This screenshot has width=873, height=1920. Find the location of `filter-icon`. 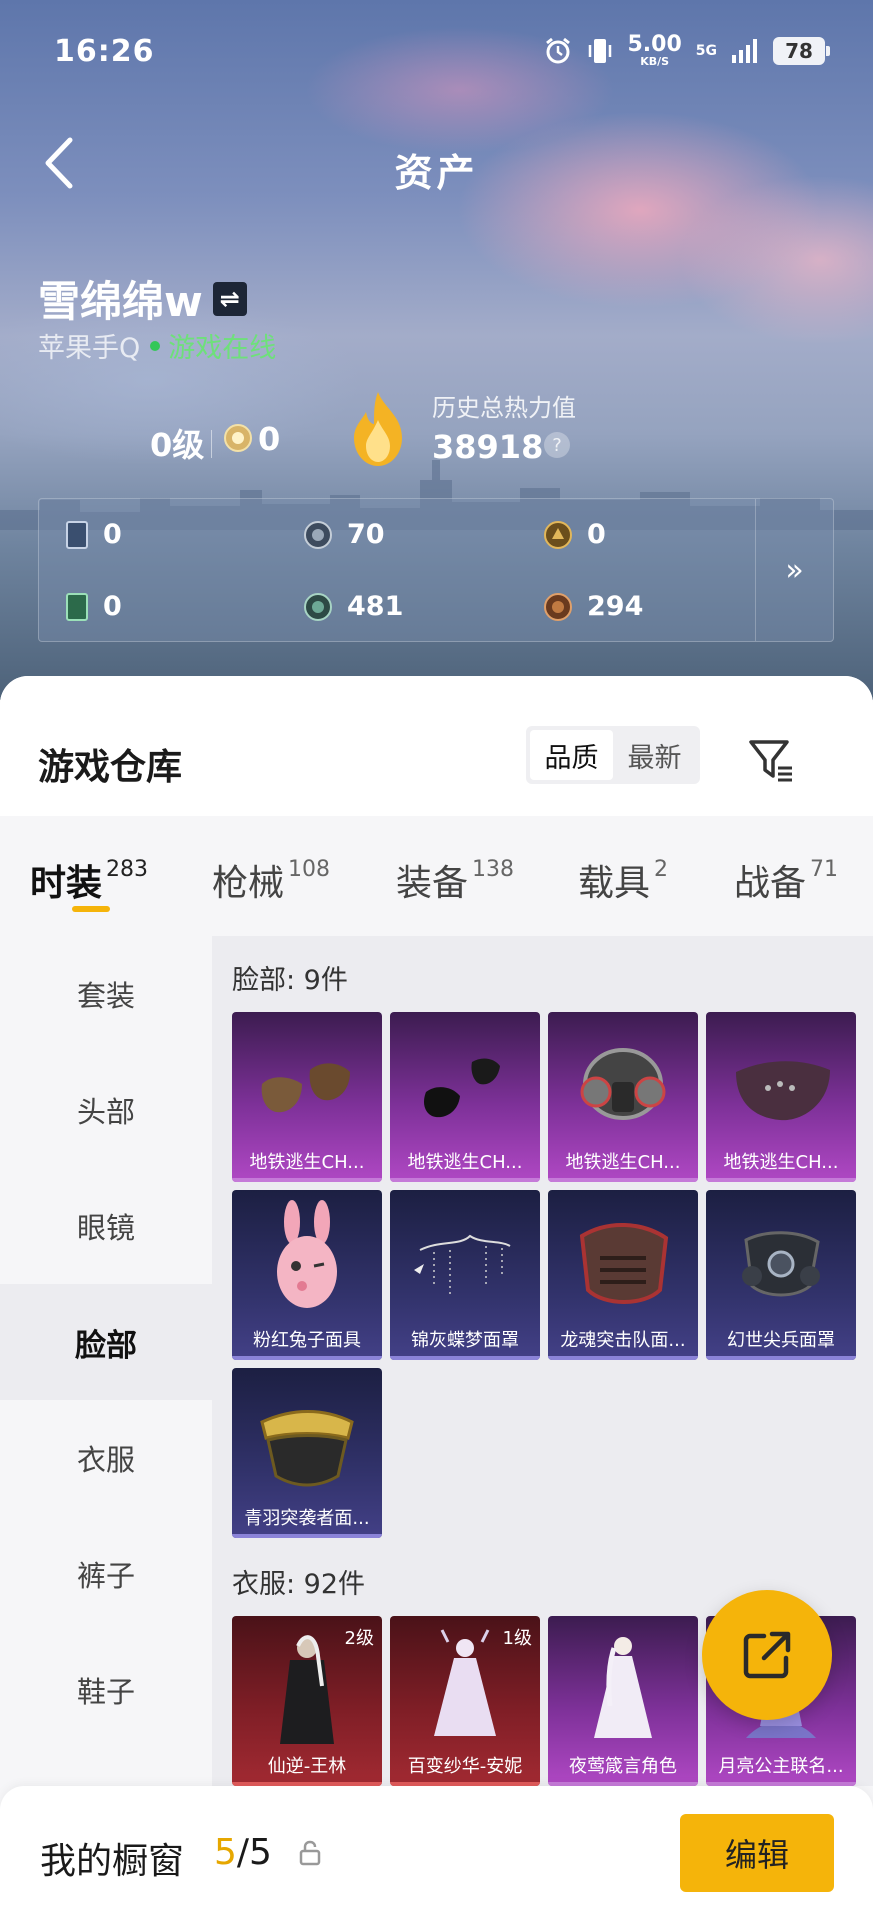

filter-icon is located at coordinates (771, 759).